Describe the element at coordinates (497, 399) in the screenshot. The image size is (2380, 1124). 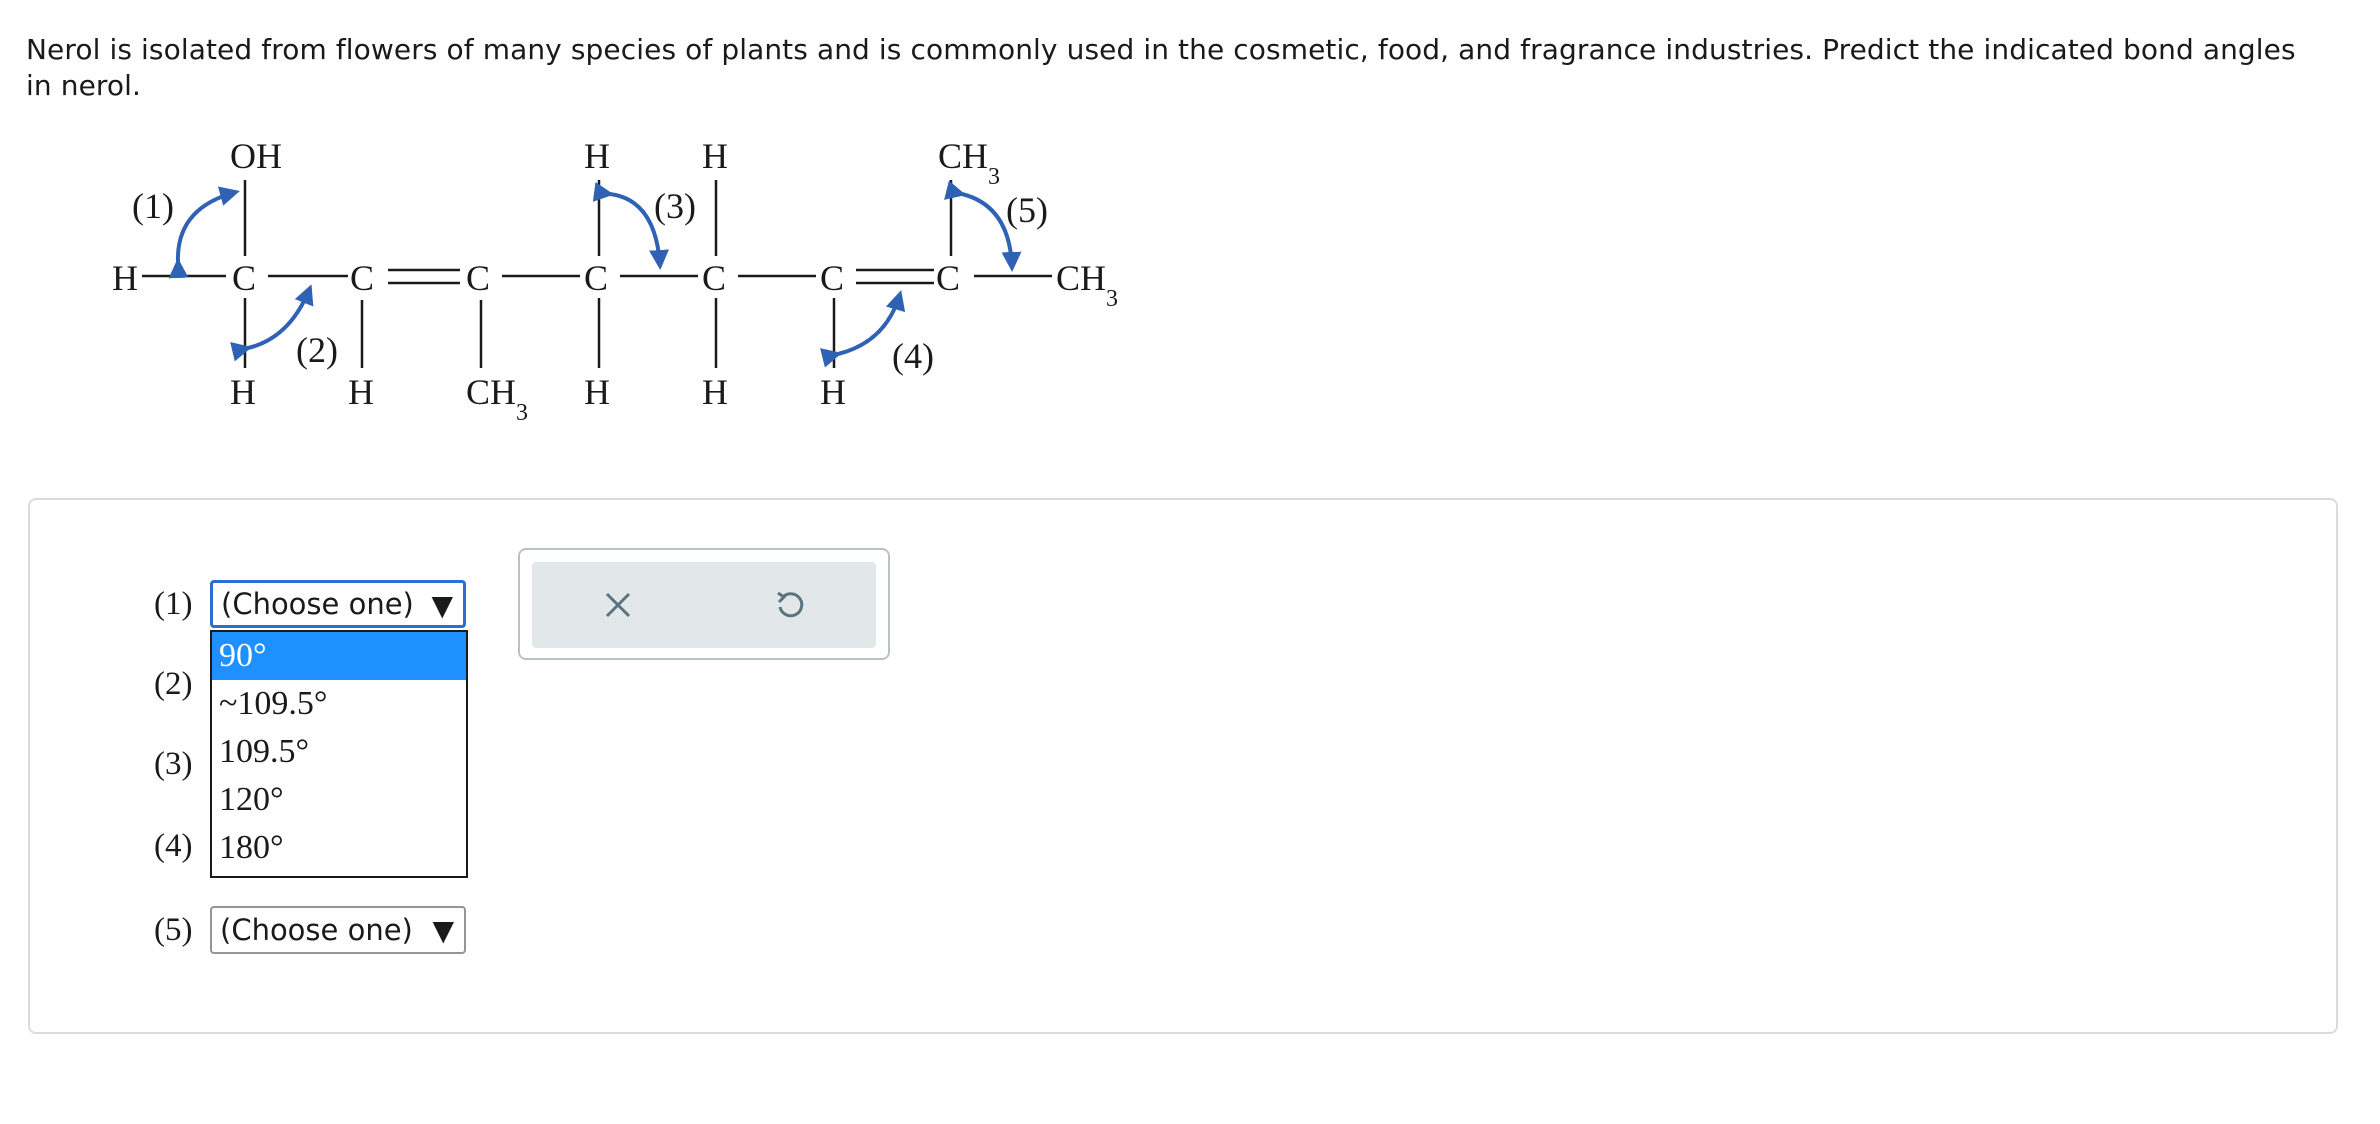
I see `atom-ch3-c3: CH3` at that location.